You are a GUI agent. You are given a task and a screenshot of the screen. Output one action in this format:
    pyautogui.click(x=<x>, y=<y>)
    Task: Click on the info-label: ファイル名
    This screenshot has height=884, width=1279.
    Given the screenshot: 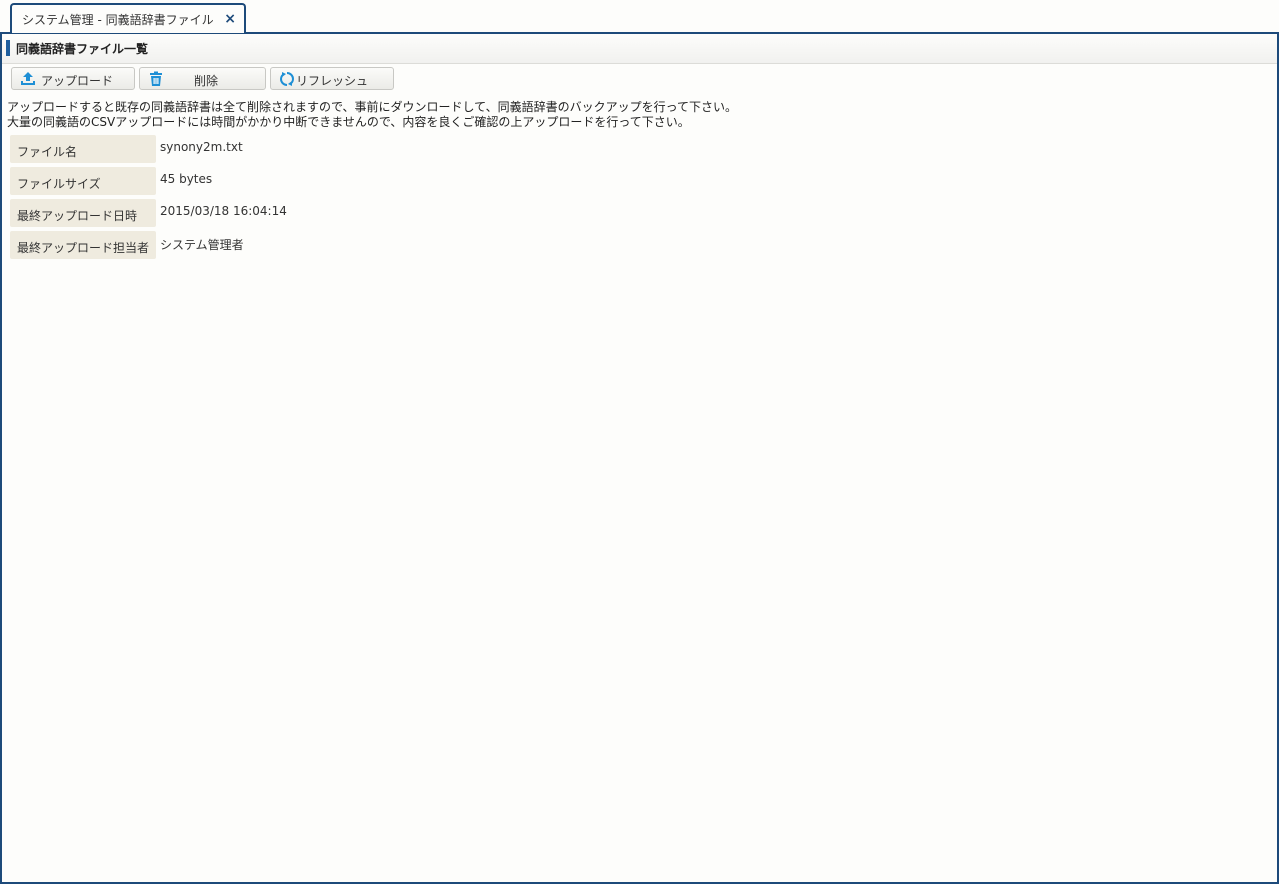 What is the action you would take?
    pyautogui.click(x=83, y=149)
    